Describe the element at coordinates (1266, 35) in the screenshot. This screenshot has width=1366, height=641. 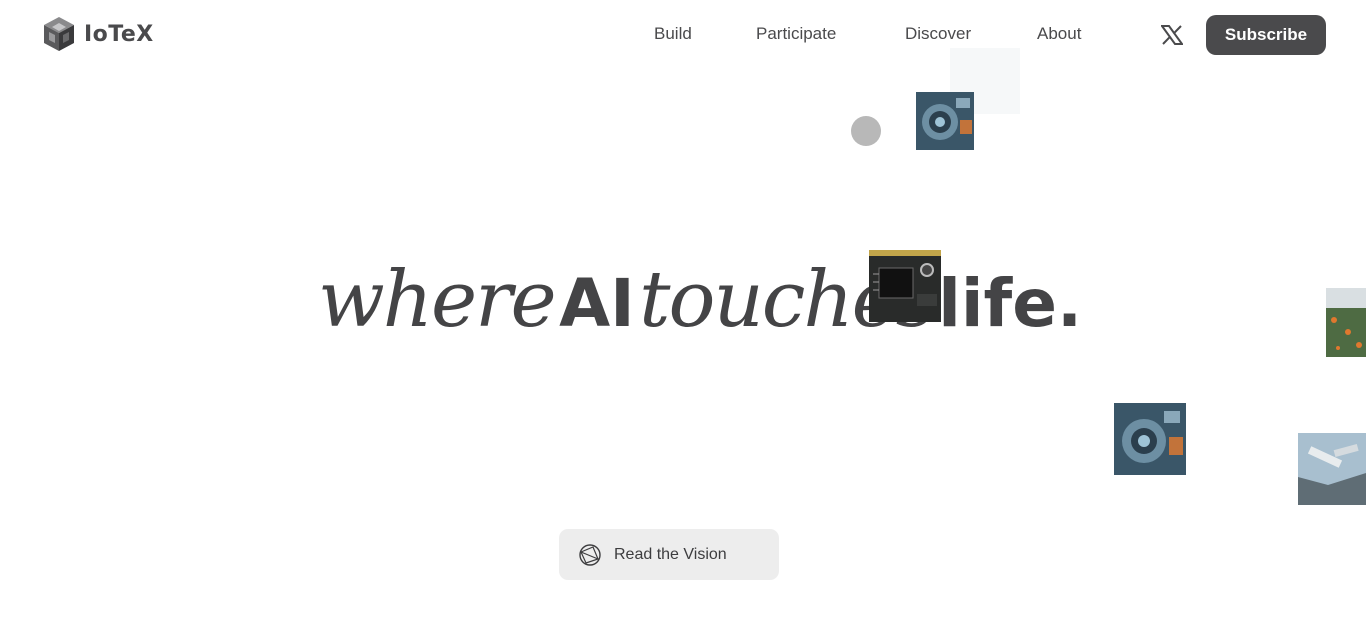
I see `subscribe-button: Subscribe` at that location.